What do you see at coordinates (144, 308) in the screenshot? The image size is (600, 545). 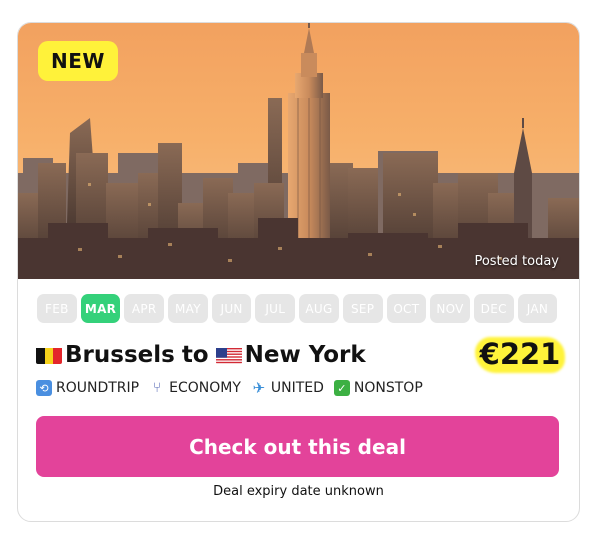 I see `month-apr: APR` at bounding box center [144, 308].